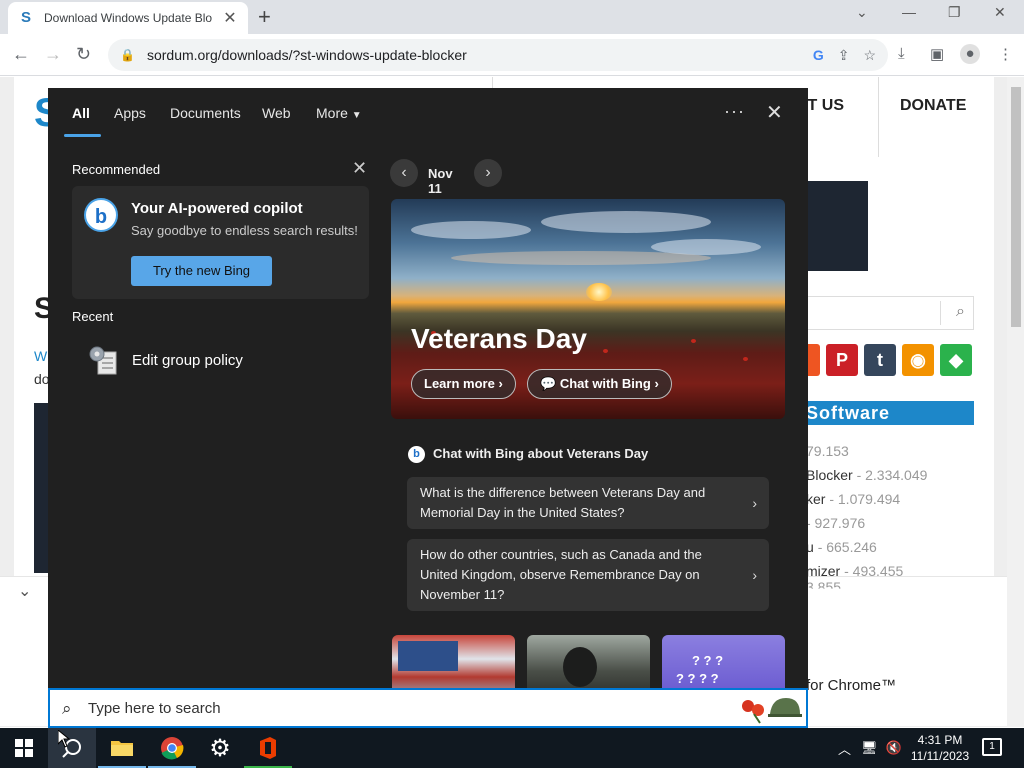 This screenshot has height=768, width=1024. Describe the element at coordinates (918, 360) in the screenshot. I see `rss-icon: ◉` at that location.